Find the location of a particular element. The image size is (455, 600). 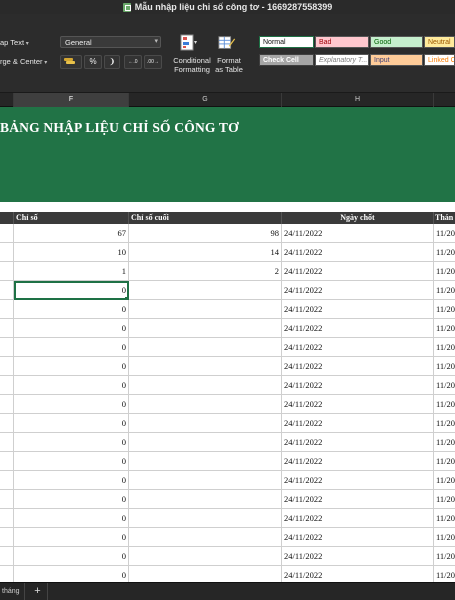

style-linked-cell: Linked Cel is located at coordinates (439, 60).